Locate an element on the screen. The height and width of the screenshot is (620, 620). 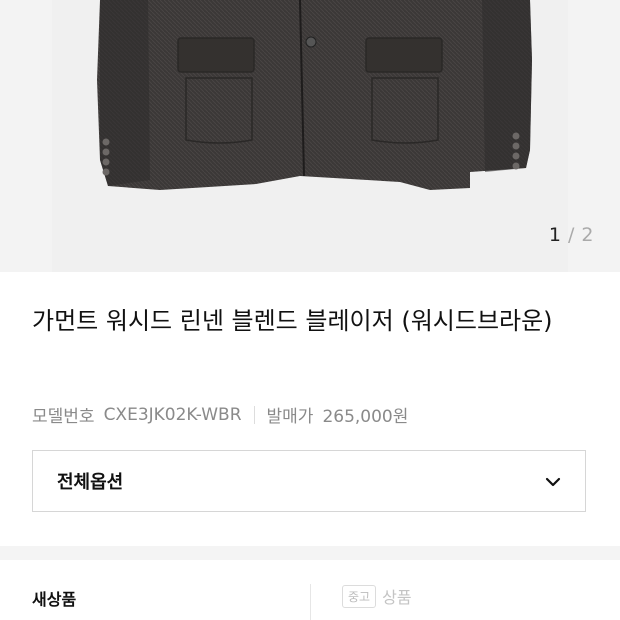
meta-divider is located at coordinates (254, 414).